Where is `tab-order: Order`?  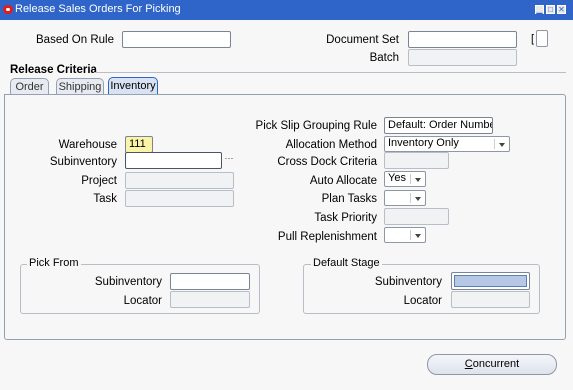 tab-order: Order is located at coordinates (29, 86).